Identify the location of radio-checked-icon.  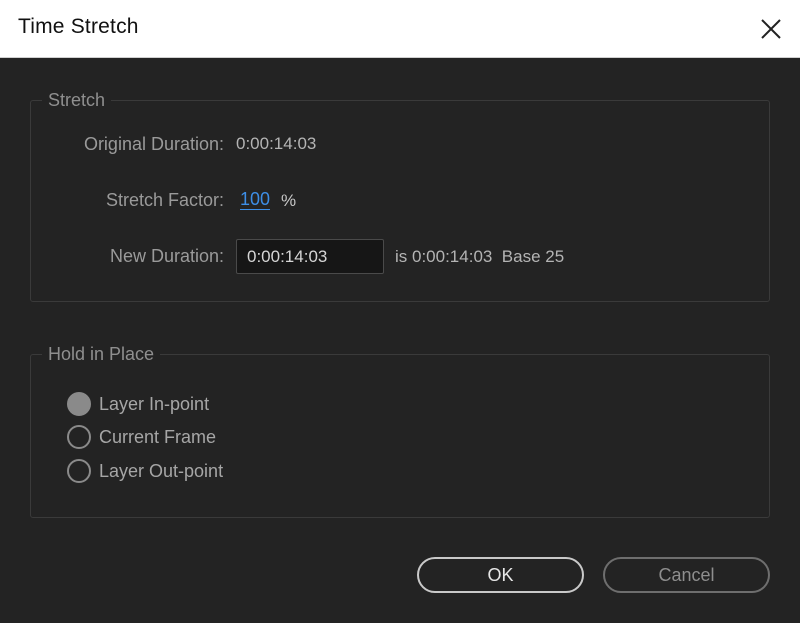
(79, 404).